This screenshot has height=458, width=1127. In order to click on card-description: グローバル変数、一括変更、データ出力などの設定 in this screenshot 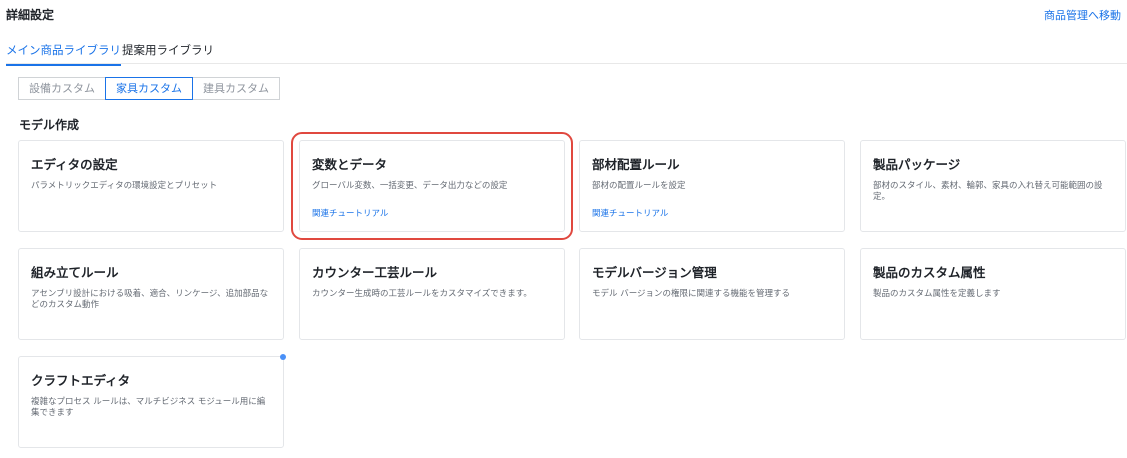, I will do `click(410, 186)`.